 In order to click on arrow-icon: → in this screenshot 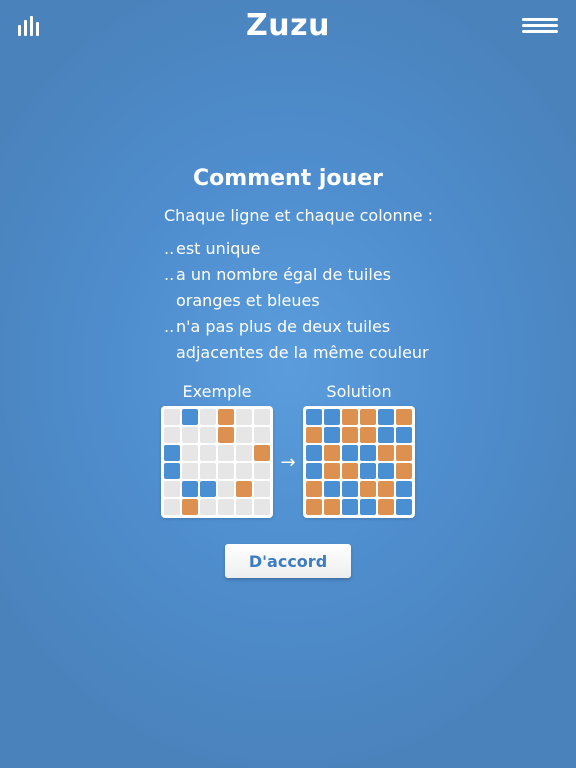, I will do `click(288, 462)`.